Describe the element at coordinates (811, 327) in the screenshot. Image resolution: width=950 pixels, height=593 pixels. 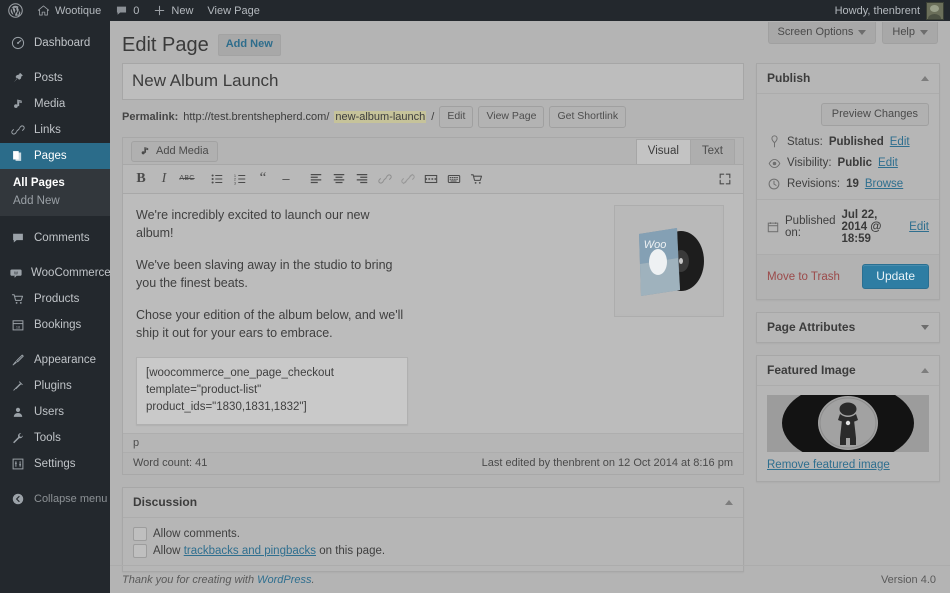
I see `page-attributes-title: Page Attributes` at that location.